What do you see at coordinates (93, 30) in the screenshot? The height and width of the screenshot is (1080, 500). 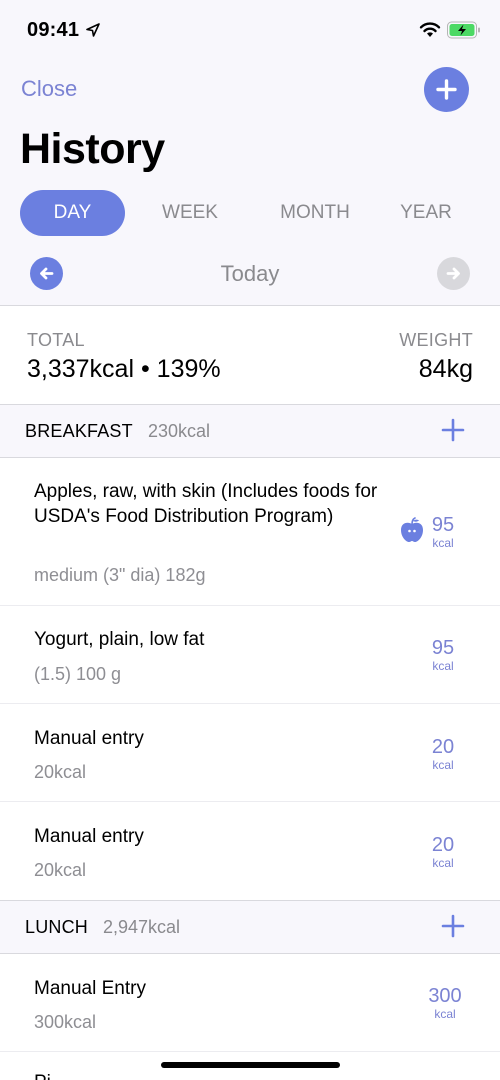 I see `location-arrow-icon` at bounding box center [93, 30].